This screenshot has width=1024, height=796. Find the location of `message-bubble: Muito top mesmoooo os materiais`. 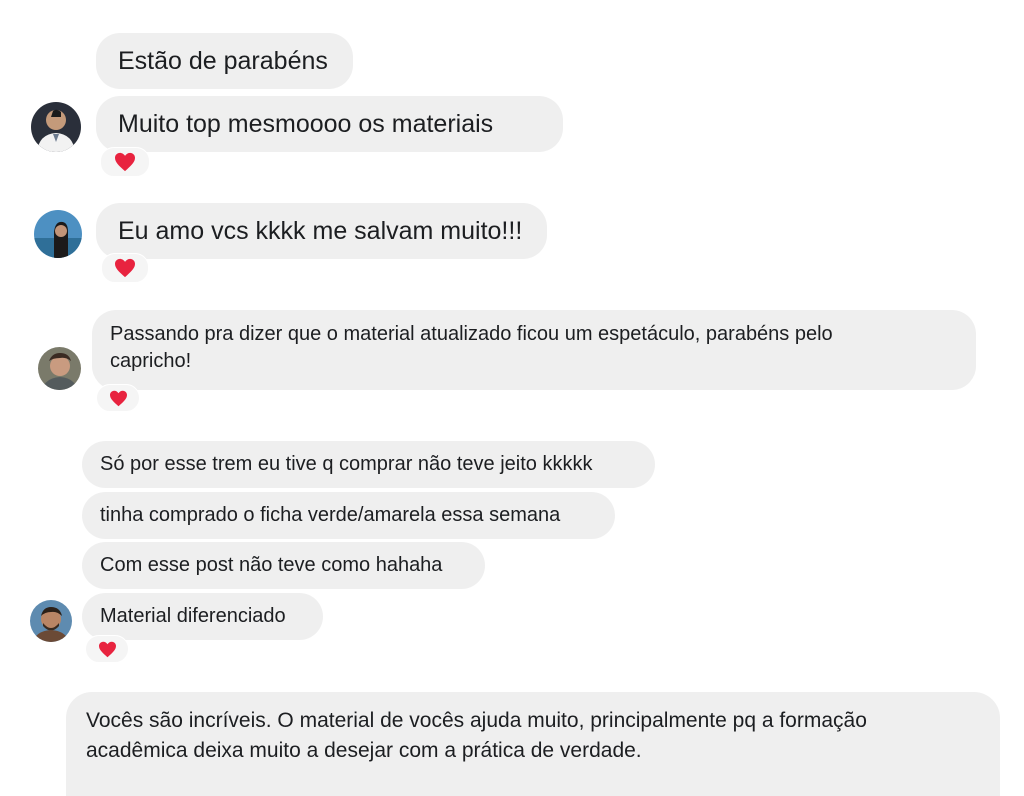

message-bubble: Muito top mesmoooo os materiais is located at coordinates (329, 124).